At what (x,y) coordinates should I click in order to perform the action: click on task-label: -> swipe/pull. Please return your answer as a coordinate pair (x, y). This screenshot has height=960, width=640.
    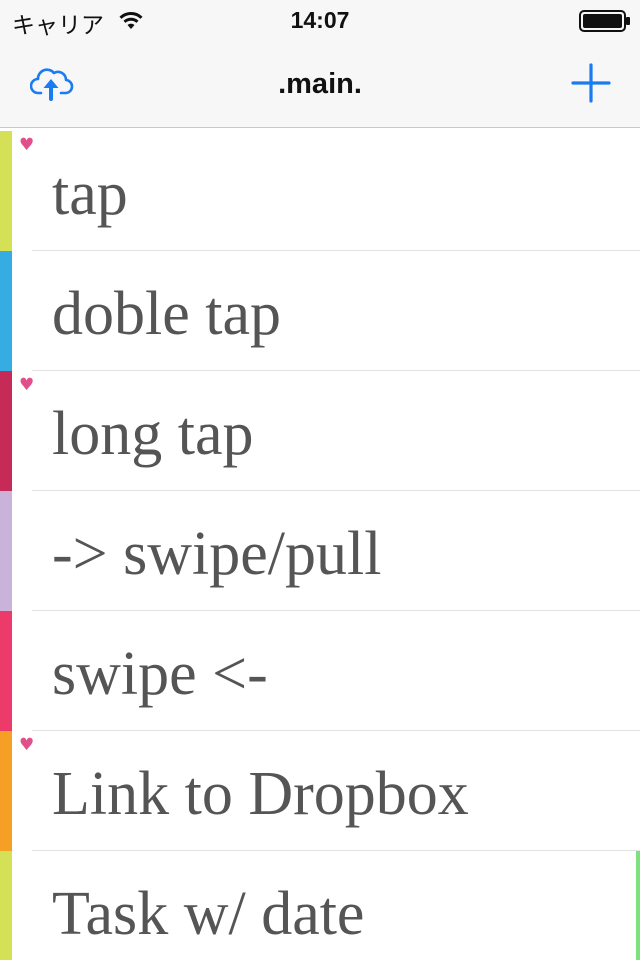
    Looking at the image, I should click on (217, 554).